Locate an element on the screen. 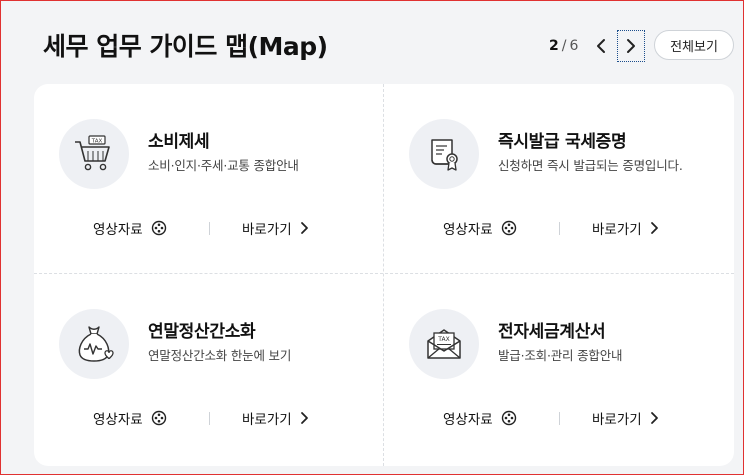  pager: 2 / 6 is located at coordinates (597, 46).